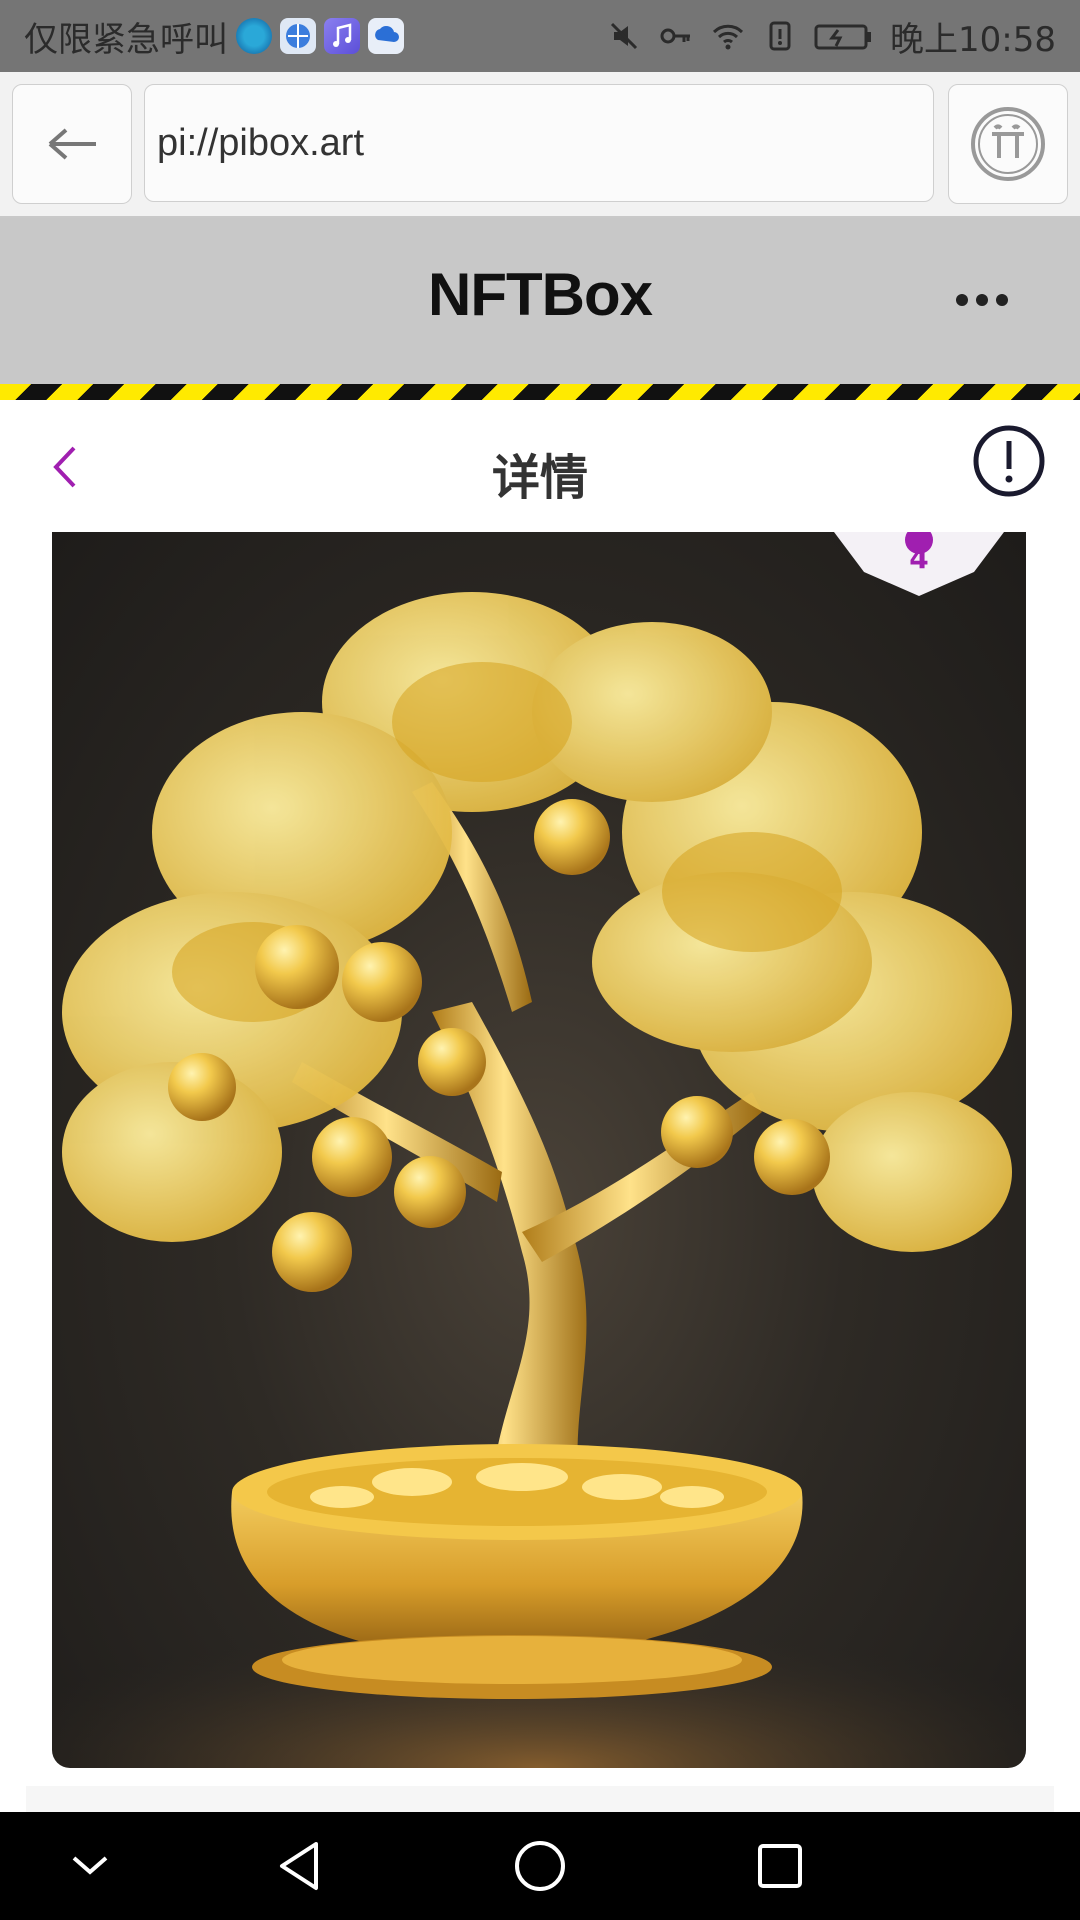 This screenshot has height=1920, width=1080. What do you see at coordinates (919, 558) in the screenshot?
I see `badge-count: 4` at bounding box center [919, 558].